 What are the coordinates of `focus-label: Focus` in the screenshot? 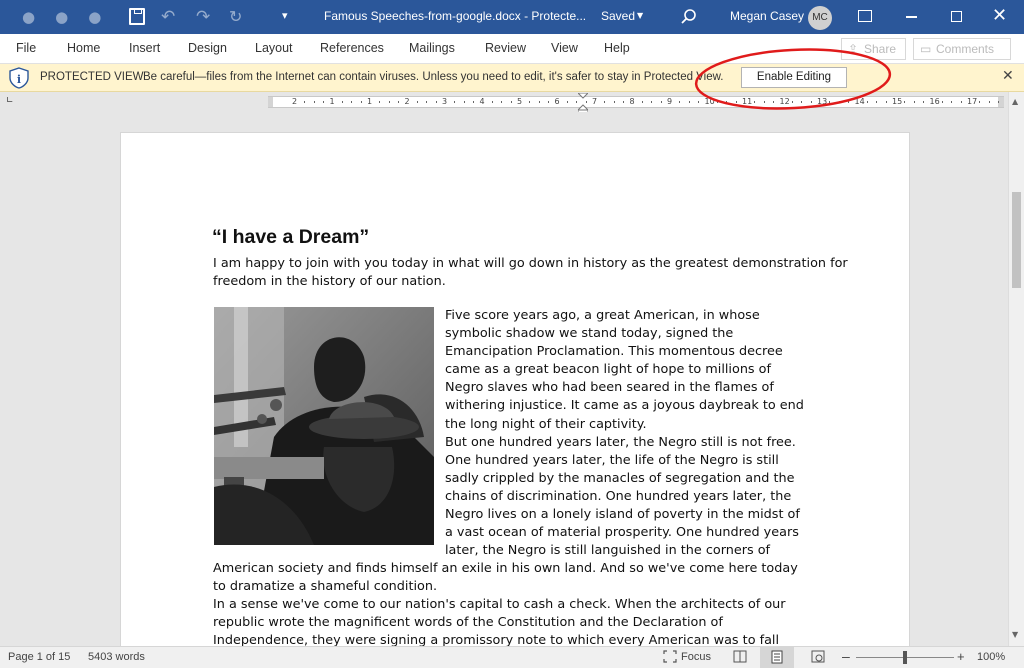 It's located at (696, 657).